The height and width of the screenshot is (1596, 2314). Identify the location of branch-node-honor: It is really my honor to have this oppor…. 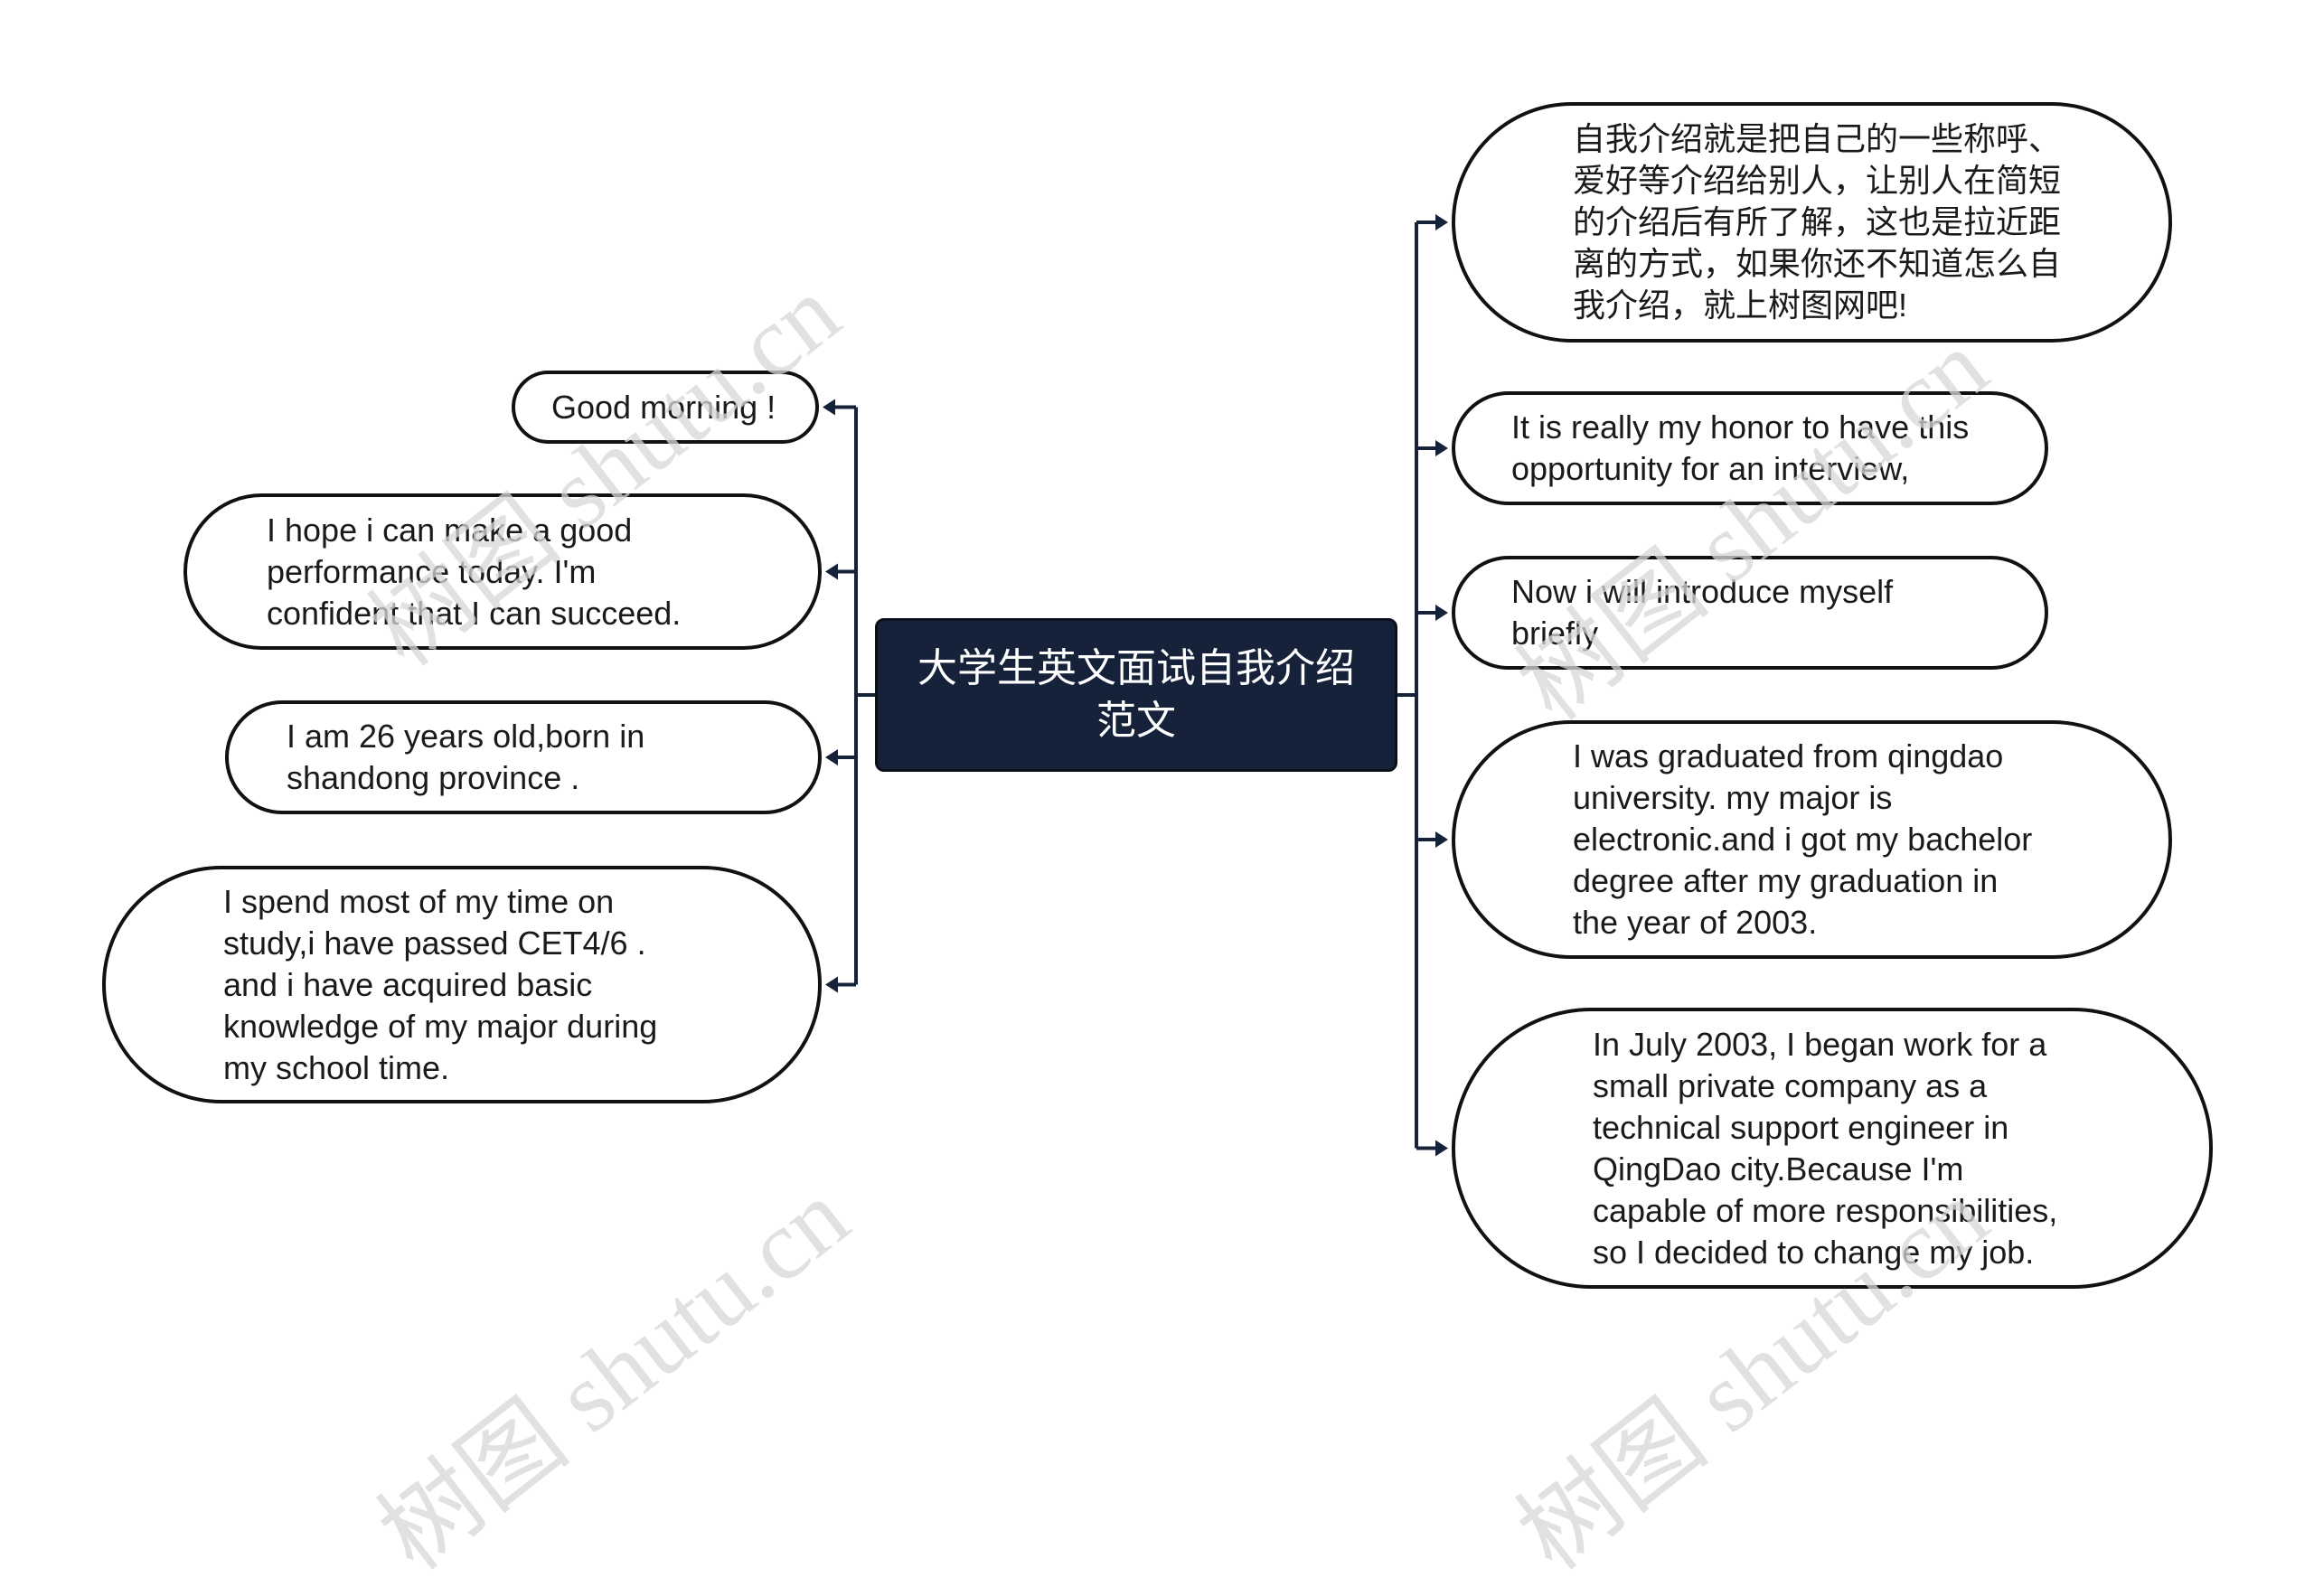
(1750, 448).